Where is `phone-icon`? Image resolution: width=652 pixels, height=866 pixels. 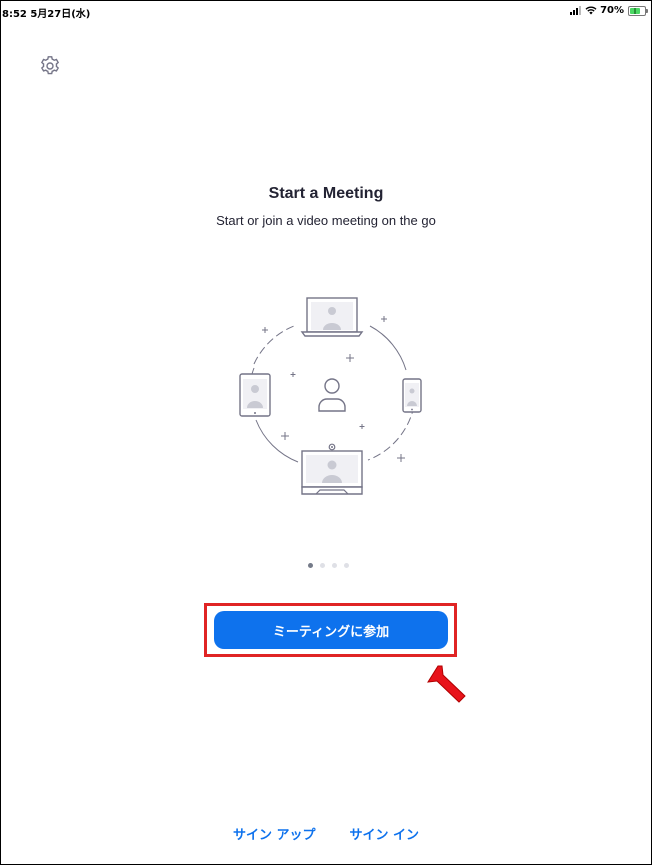 phone-icon is located at coordinates (412, 395).